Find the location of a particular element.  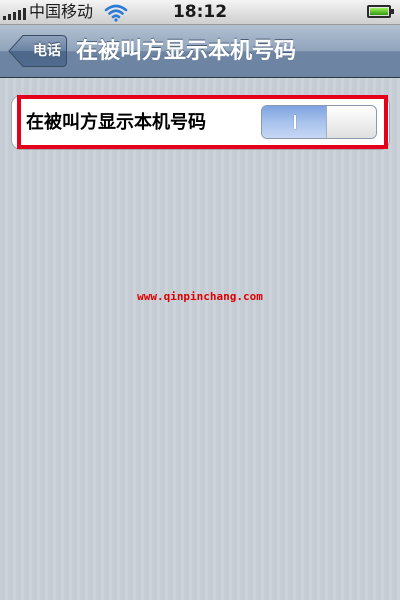

watermark: www.qinpinchang.com is located at coordinates (200, 296).